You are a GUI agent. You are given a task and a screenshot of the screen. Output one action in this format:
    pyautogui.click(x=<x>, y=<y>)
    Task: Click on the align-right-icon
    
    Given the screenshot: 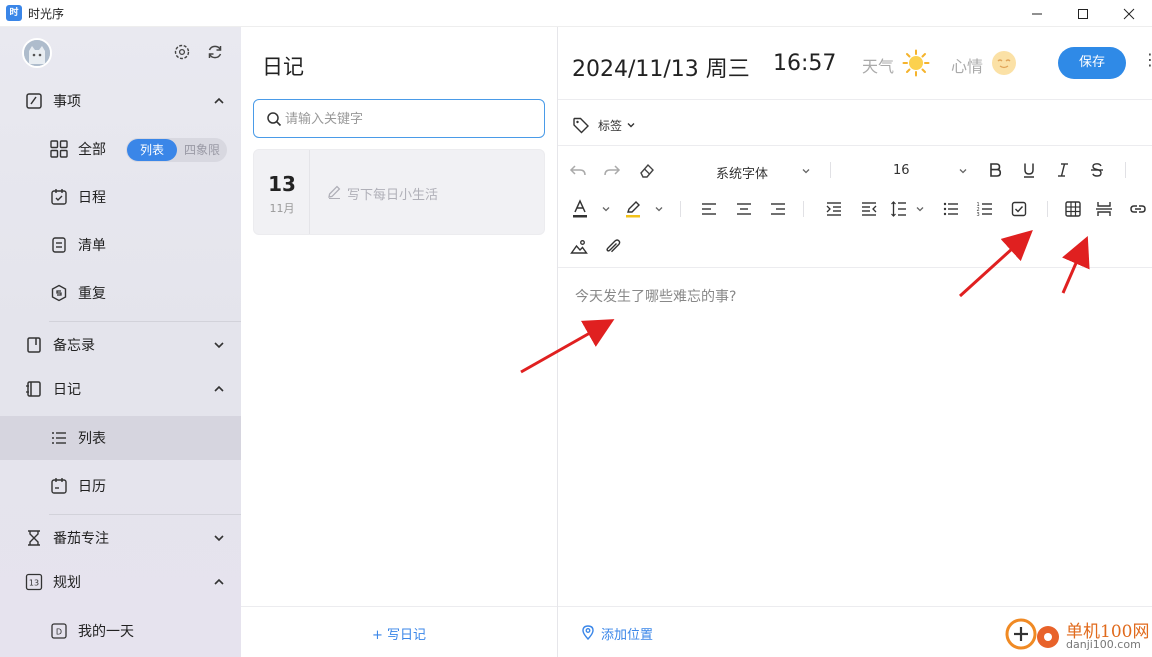 What is the action you would take?
    pyautogui.click(x=778, y=209)
    